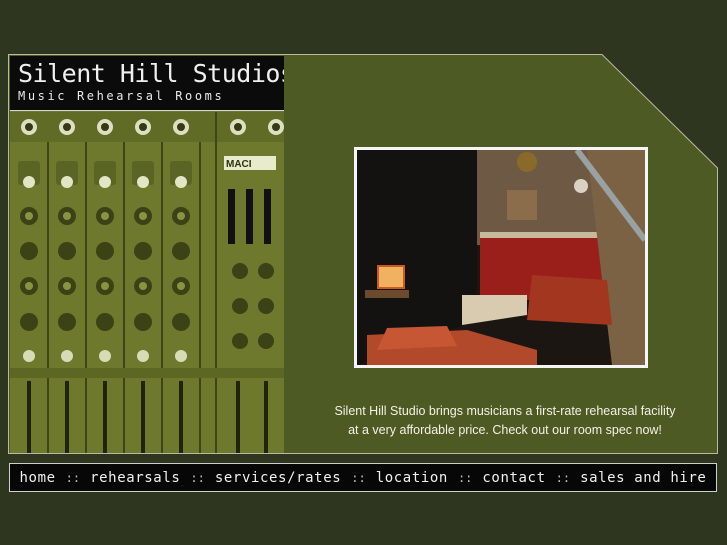 This screenshot has width=727, height=545. What do you see at coordinates (121, 96) in the screenshot?
I see `site-subtitle: Music Rehearsal Rooms` at bounding box center [121, 96].